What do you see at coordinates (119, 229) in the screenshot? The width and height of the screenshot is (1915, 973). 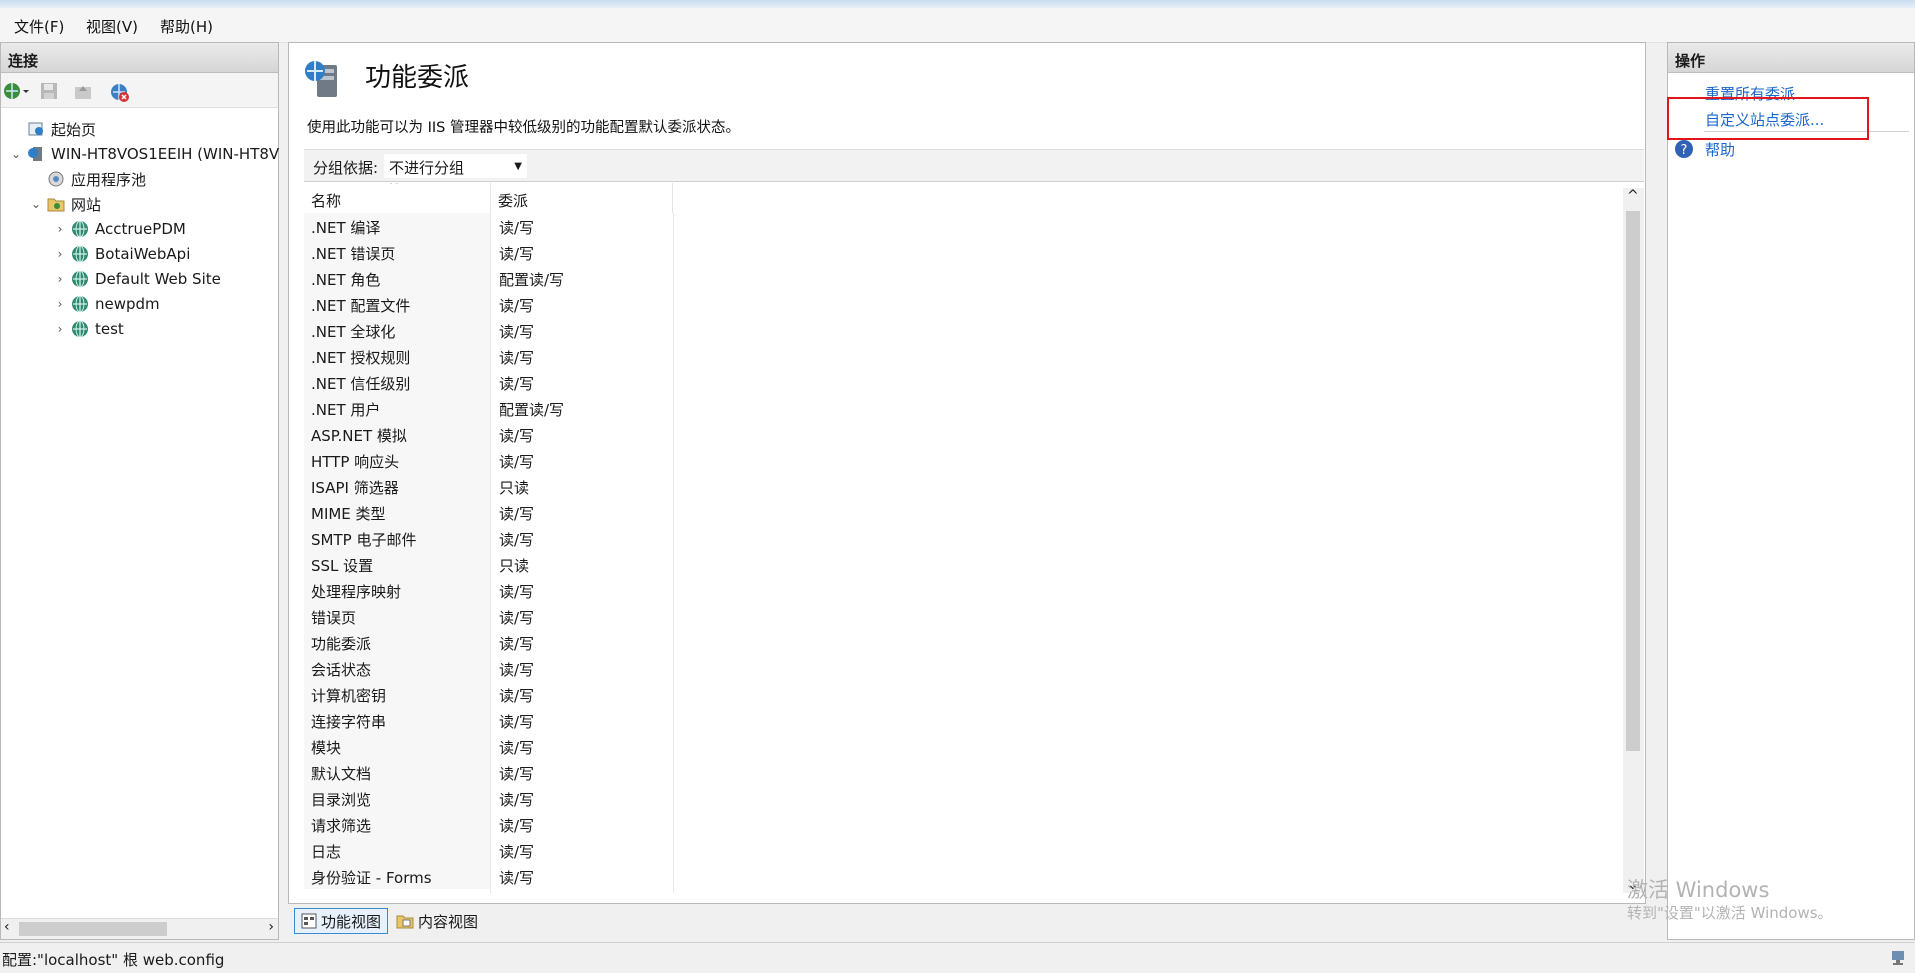 I see `tree-node: › AcctruePDM` at bounding box center [119, 229].